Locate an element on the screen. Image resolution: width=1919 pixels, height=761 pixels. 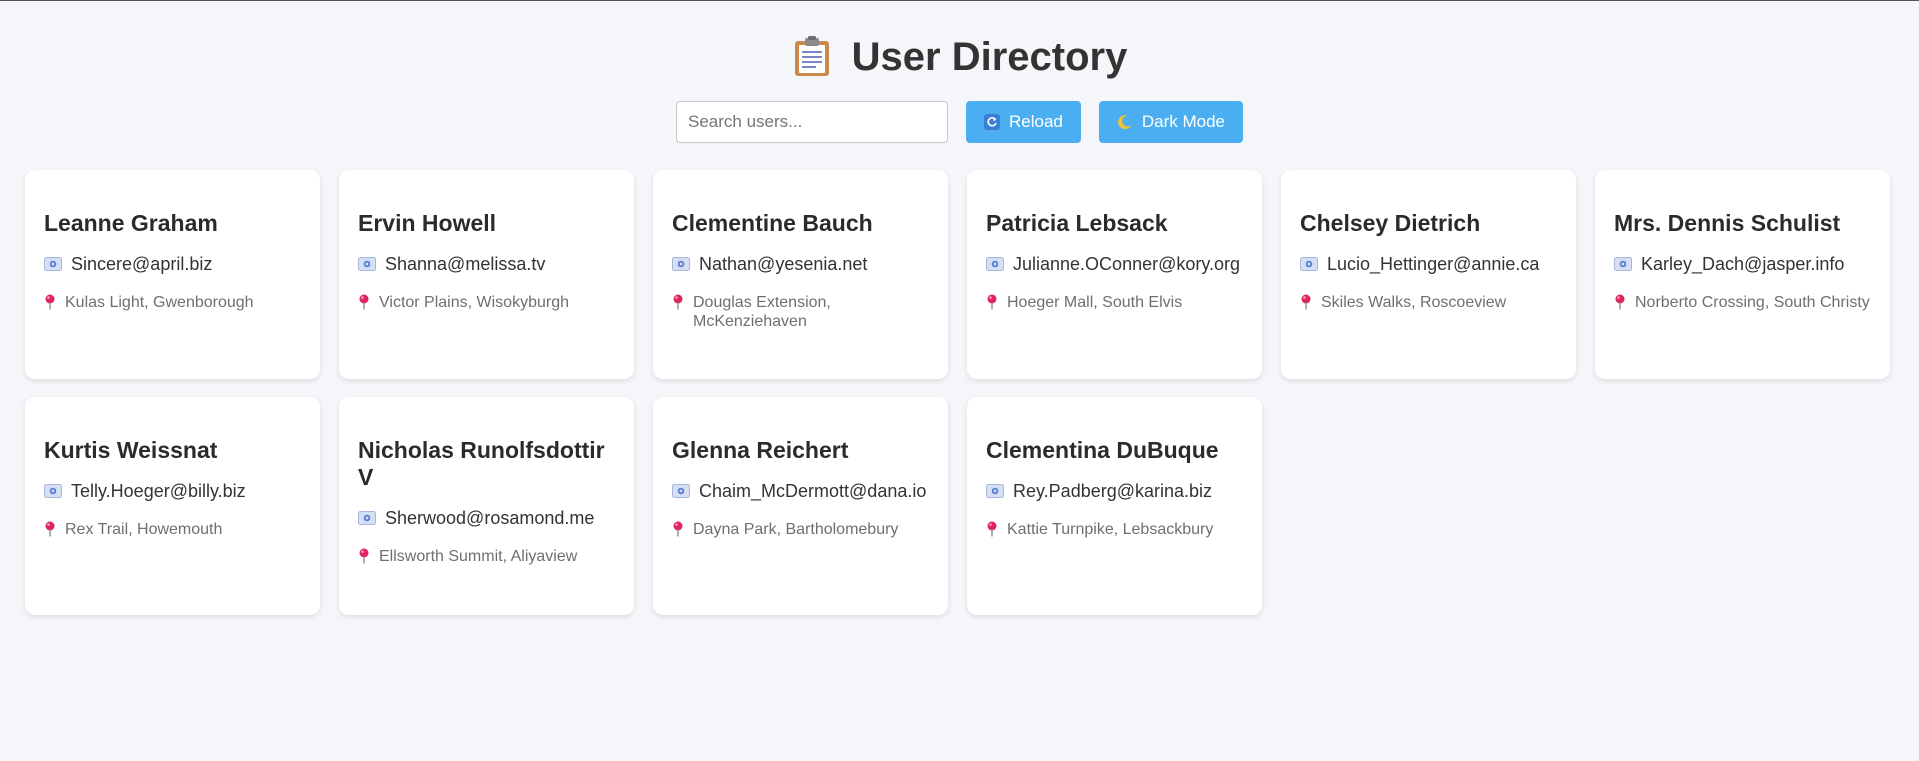
user-email-row: Julianne.OConner@kory.org is located at coordinates (1114, 264).